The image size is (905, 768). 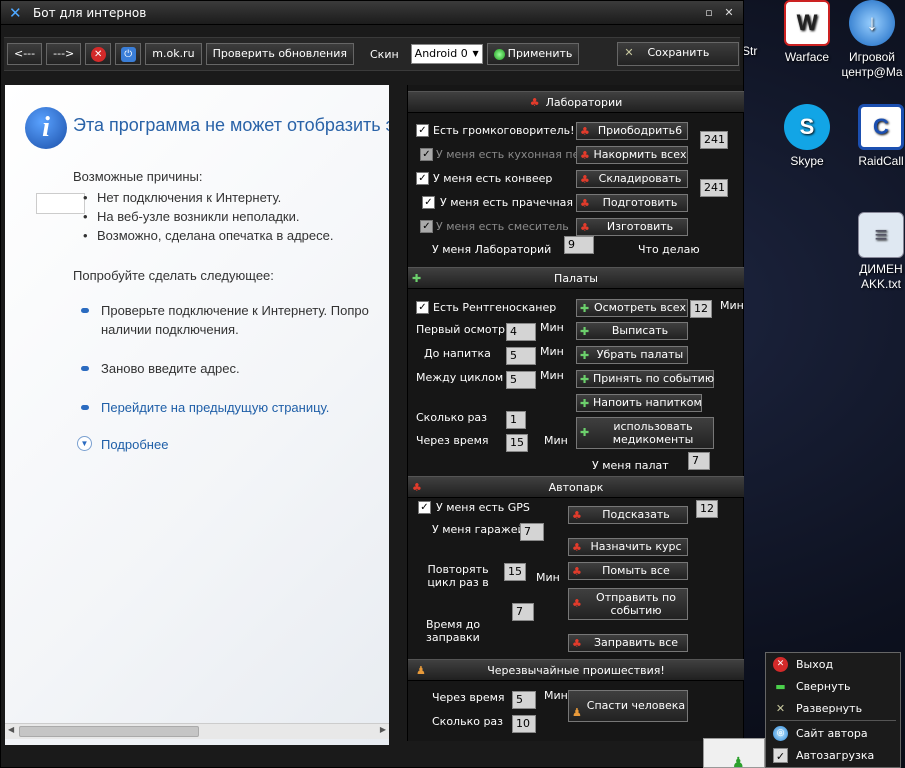 What do you see at coordinates (645, 379) in the screenshot?
I see `accept-by-event-button: ✚ Принять по событию` at bounding box center [645, 379].